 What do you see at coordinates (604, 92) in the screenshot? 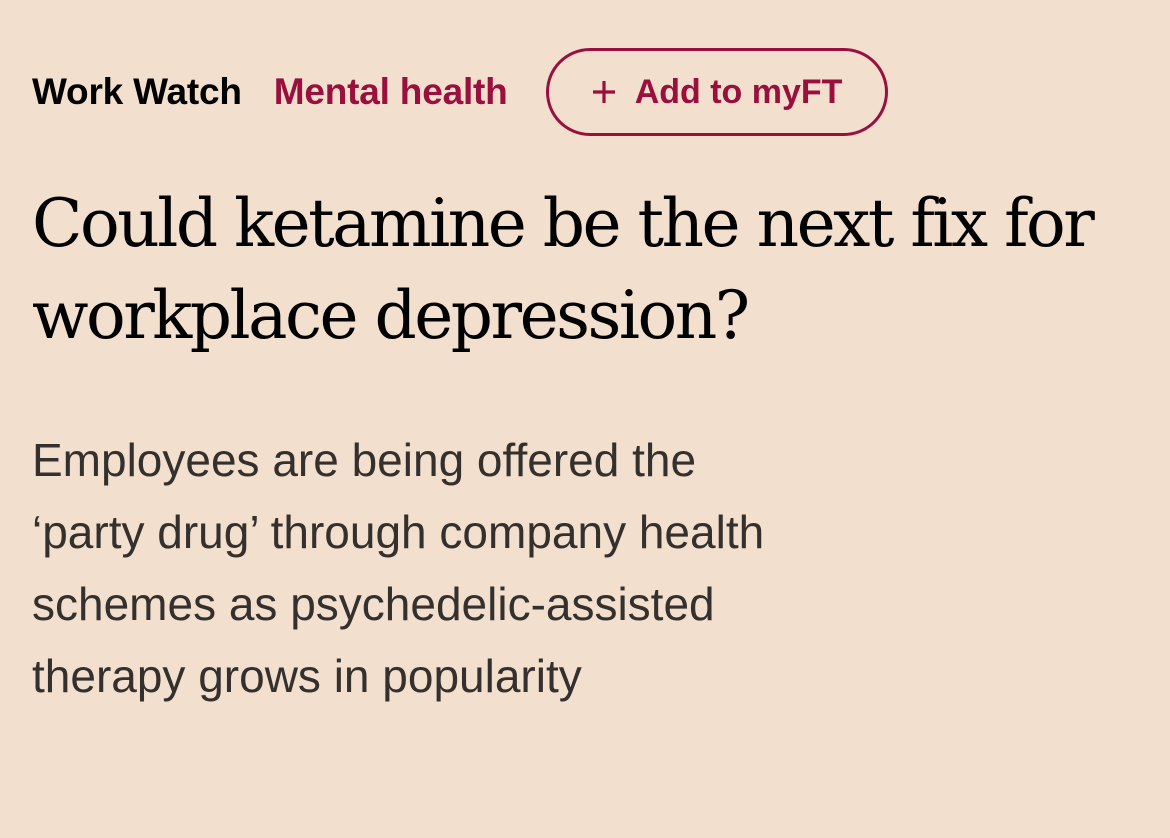
I see `plus-icon` at bounding box center [604, 92].